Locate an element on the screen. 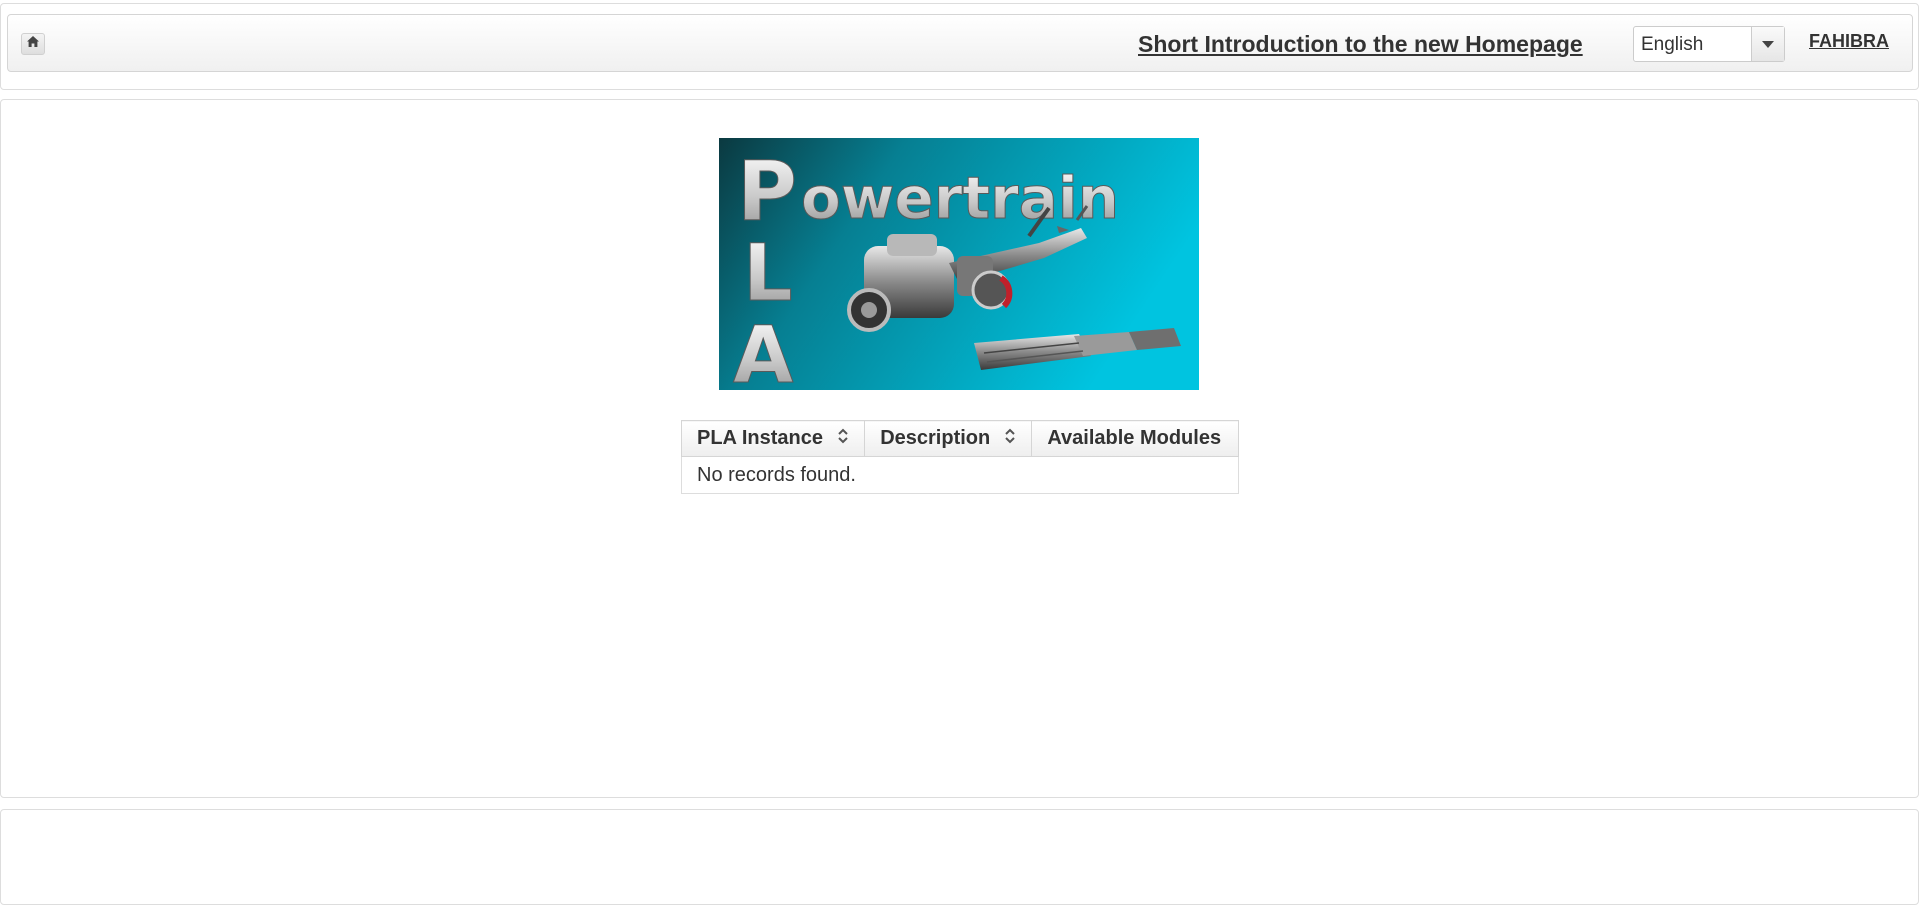 Image resolution: width=1920 pixels, height=905 pixels. home-button is located at coordinates (33, 44).